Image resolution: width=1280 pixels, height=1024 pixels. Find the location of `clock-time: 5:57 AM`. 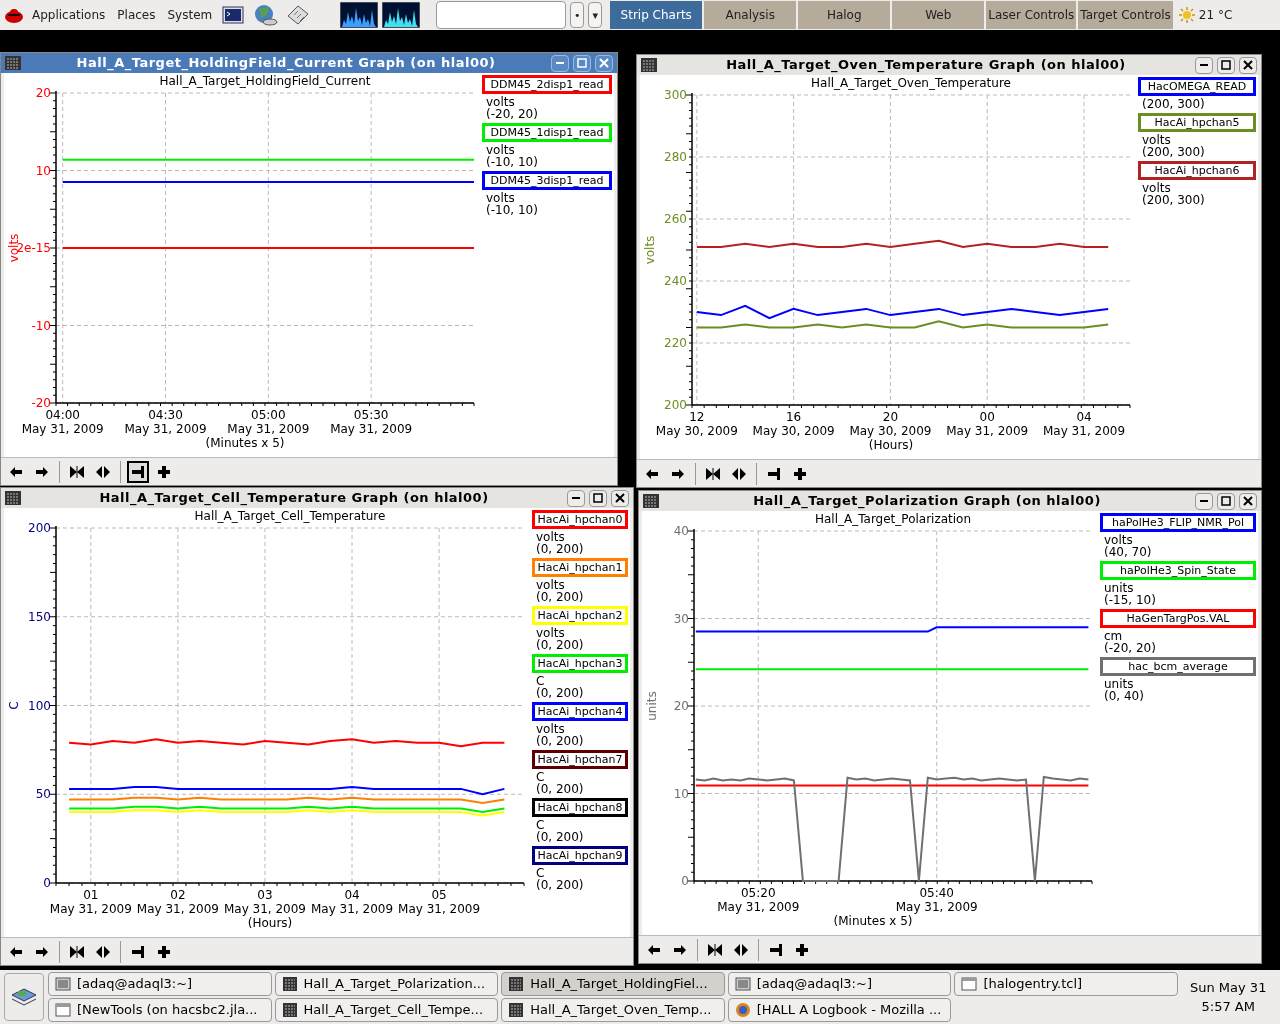

clock-time: 5:57 AM is located at coordinates (1228, 1007).